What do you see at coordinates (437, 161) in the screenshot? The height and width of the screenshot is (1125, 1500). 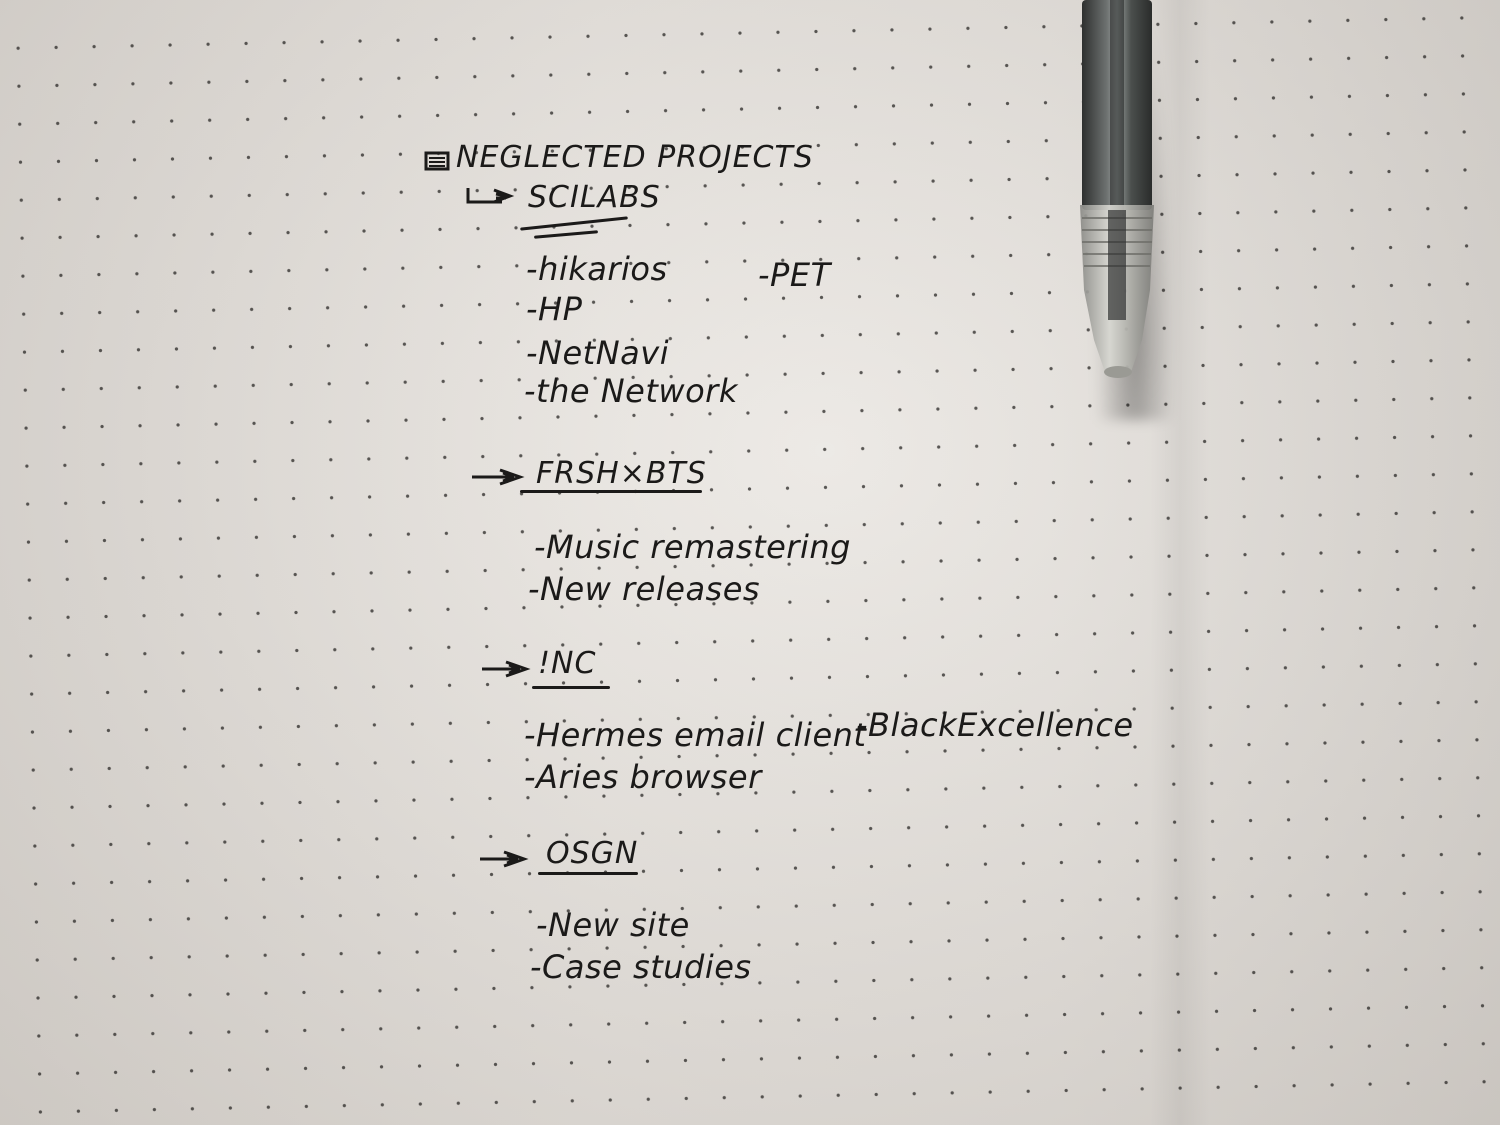 I see `checkbox-icon` at bounding box center [437, 161].